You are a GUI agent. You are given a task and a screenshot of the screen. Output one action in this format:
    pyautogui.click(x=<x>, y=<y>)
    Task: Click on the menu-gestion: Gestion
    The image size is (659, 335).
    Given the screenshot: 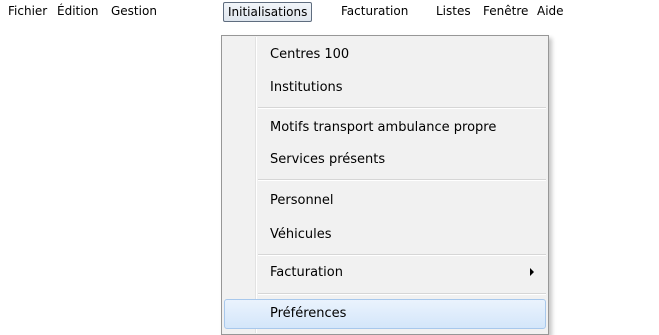 What is the action you would take?
    pyautogui.click(x=134, y=11)
    